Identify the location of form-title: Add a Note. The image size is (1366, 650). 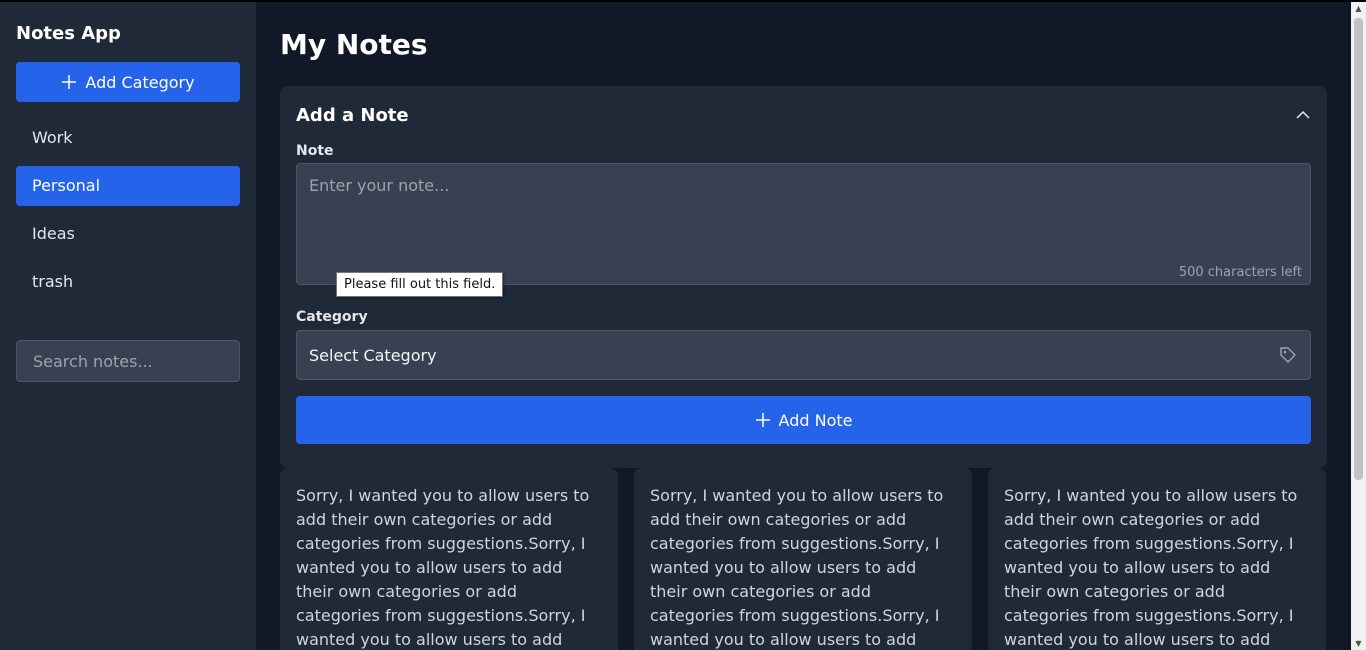
(352, 115).